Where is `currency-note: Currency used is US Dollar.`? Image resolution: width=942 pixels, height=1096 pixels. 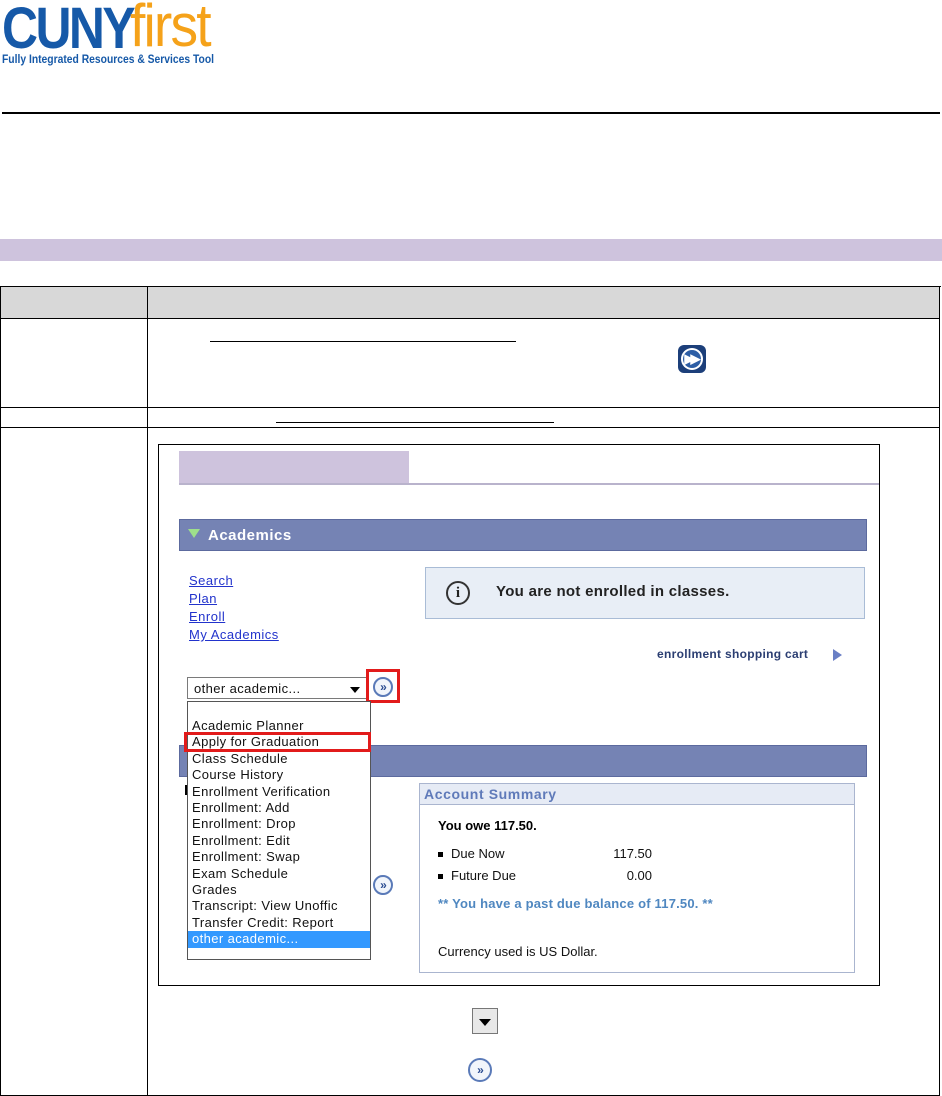 currency-note: Currency used is US Dollar. is located at coordinates (518, 951).